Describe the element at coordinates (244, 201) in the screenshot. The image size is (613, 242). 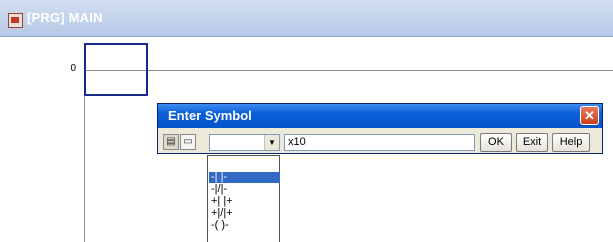
I see `list-item: +| |+` at that location.